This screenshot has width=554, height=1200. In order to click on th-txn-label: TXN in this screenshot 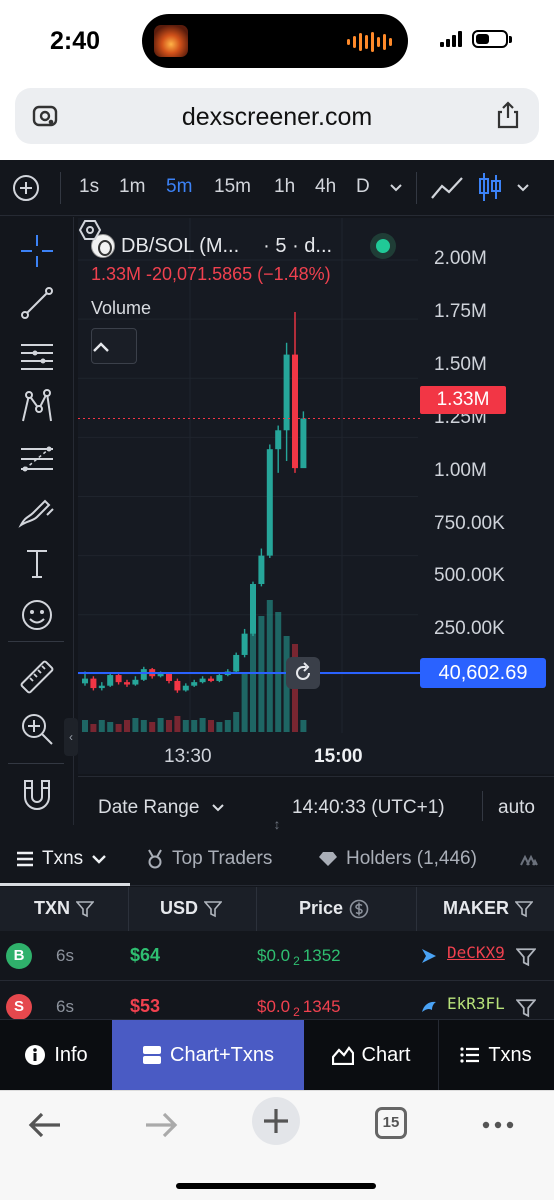, I will do `click(52, 908)`.